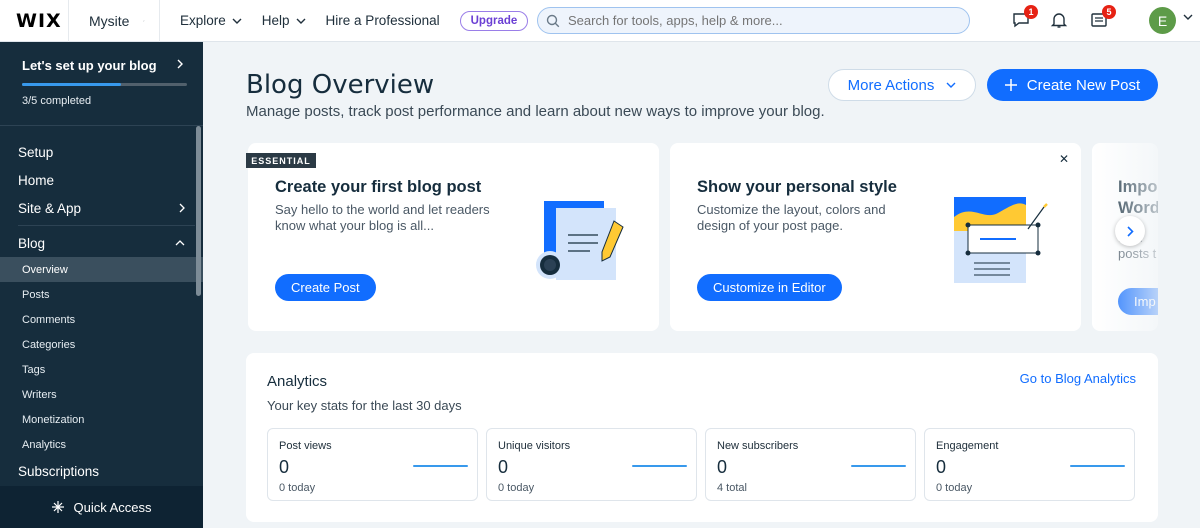 The image size is (1200, 528). Describe the element at coordinates (101, 269) in the screenshot. I see `sidebar-item-overview: Overview` at that location.